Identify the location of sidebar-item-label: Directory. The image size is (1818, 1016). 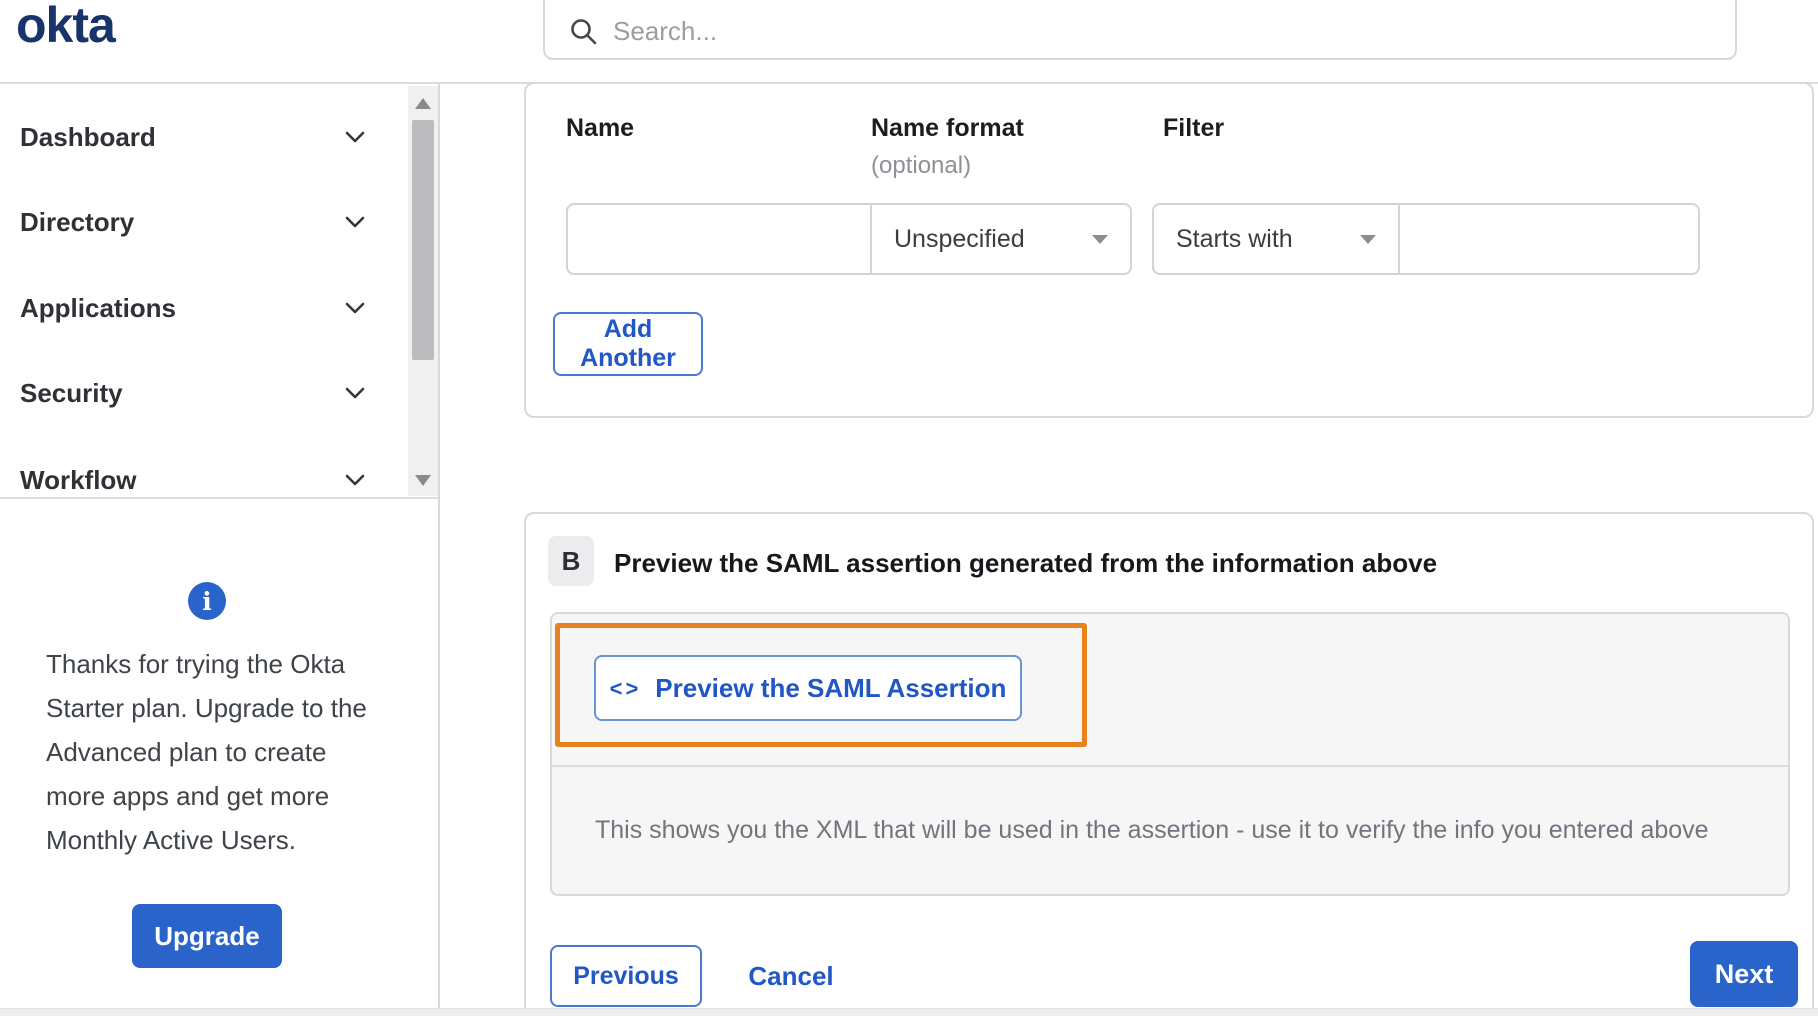
(77, 221).